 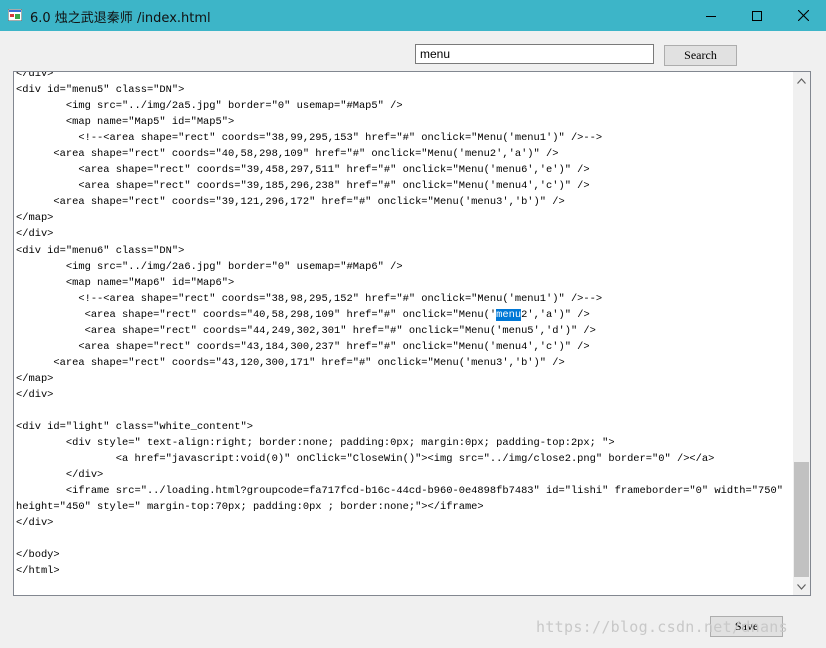 I want to click on vertical-scrollbar, so click(x=801, y=333).